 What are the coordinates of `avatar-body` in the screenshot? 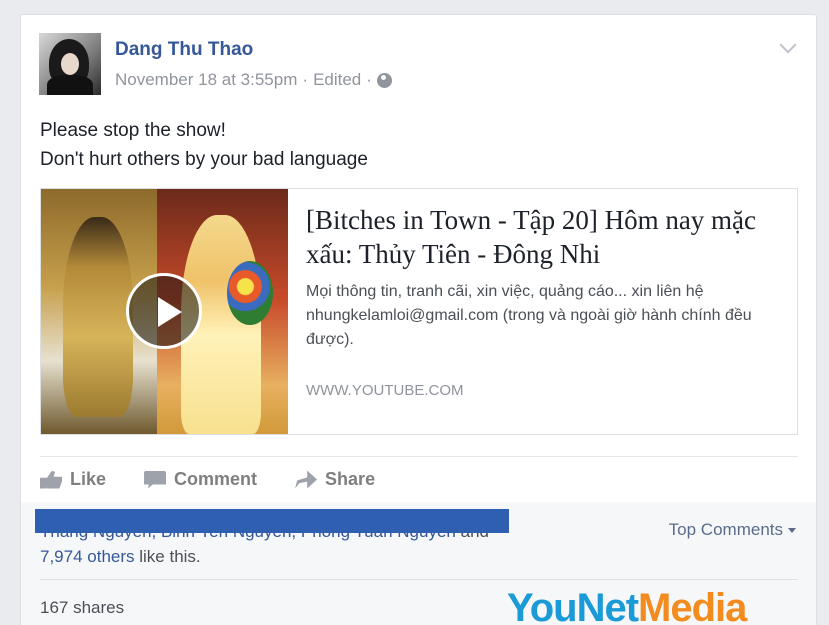 It's located at (70, 85).